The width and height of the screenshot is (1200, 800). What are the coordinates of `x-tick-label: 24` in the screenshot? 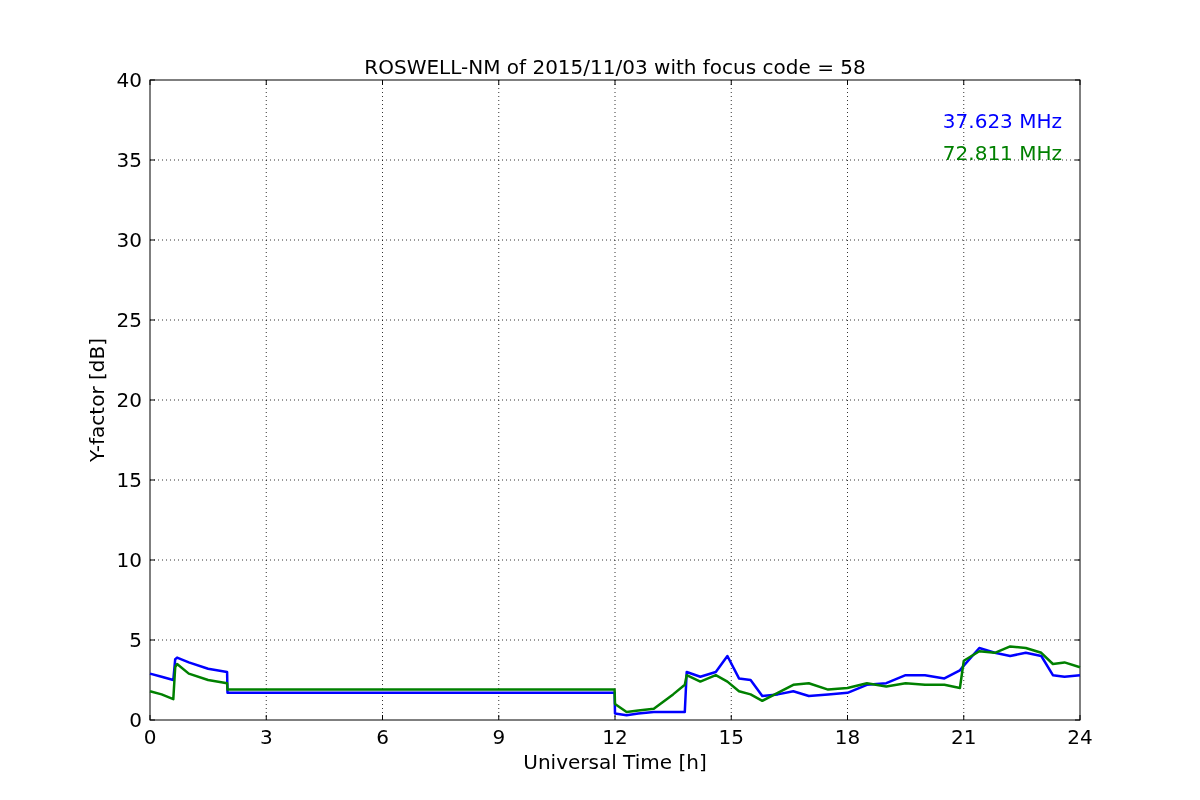 It's located at (1080, 737).